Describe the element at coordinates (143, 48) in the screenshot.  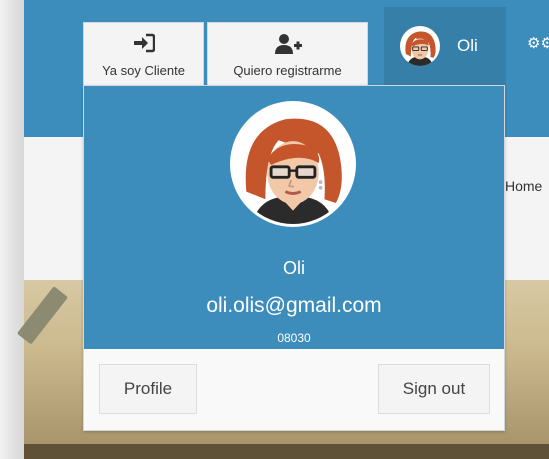
I see `sign-in-icon` at that location.